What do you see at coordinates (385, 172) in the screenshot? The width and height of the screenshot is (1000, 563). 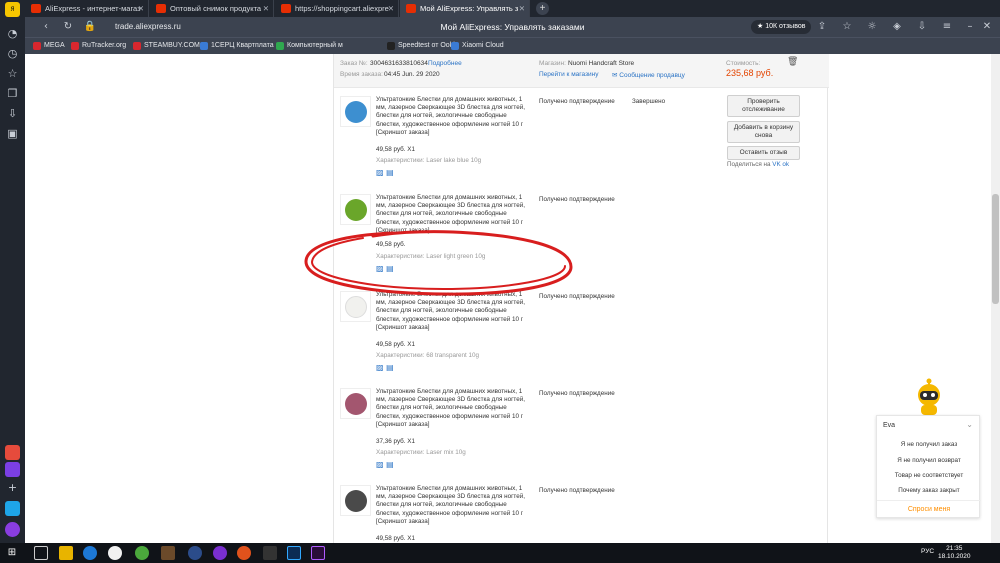 I see `item-icons: ▨ ▤` at bounding box center [385, 172].